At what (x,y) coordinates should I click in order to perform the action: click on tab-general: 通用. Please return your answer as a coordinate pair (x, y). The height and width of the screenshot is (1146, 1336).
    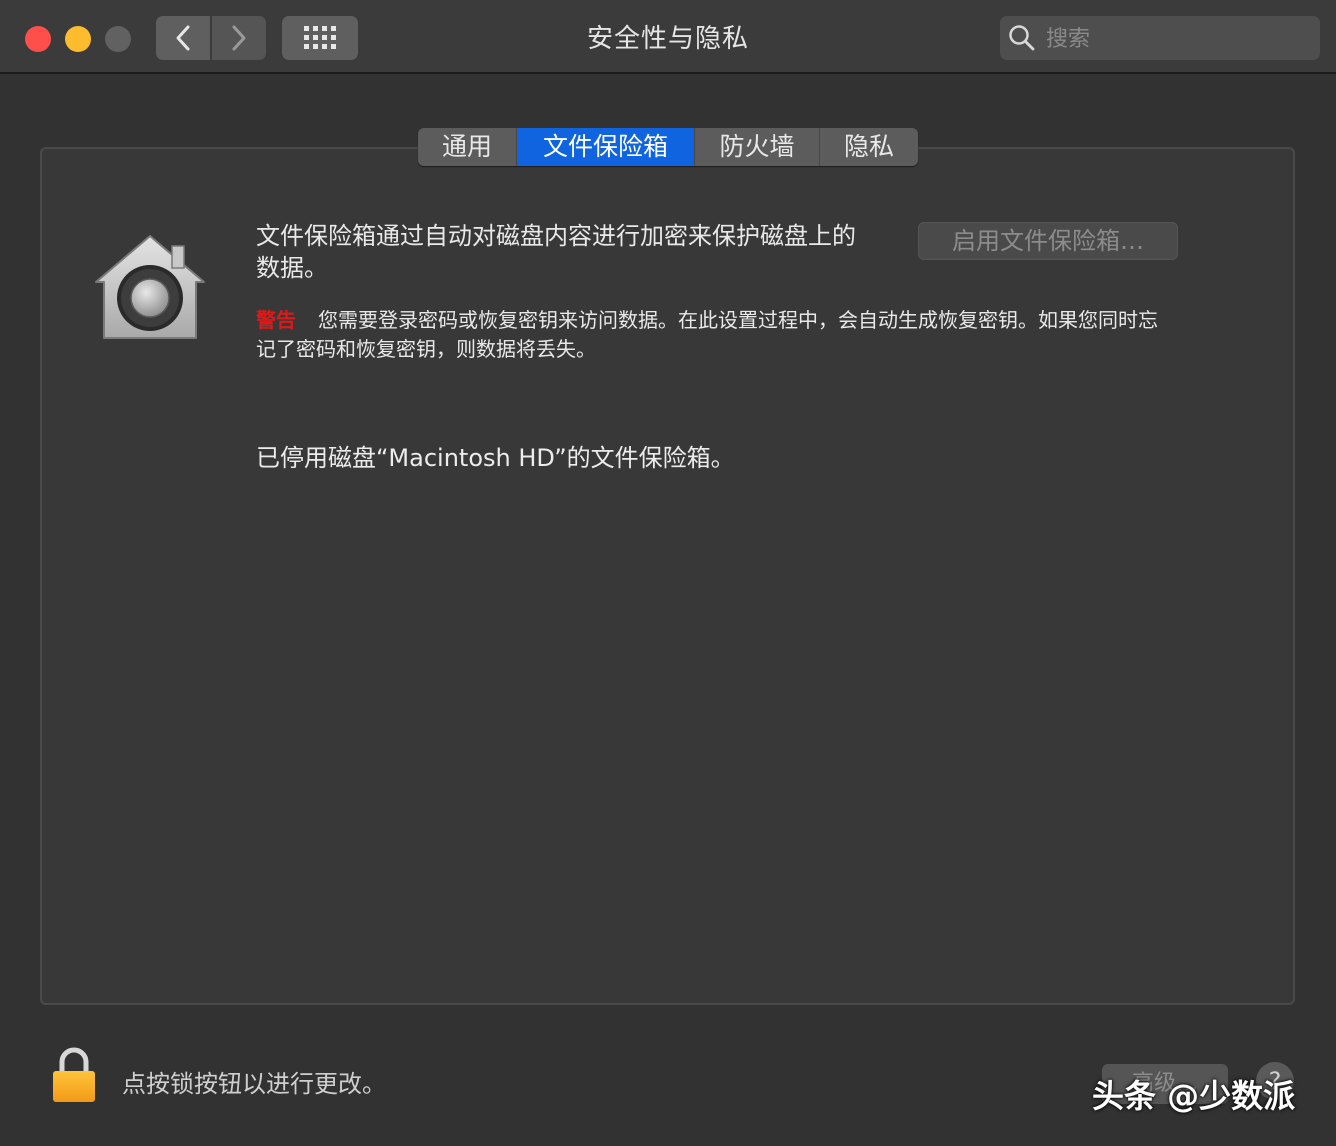
    Looking at the image, I should click on (467, 147).